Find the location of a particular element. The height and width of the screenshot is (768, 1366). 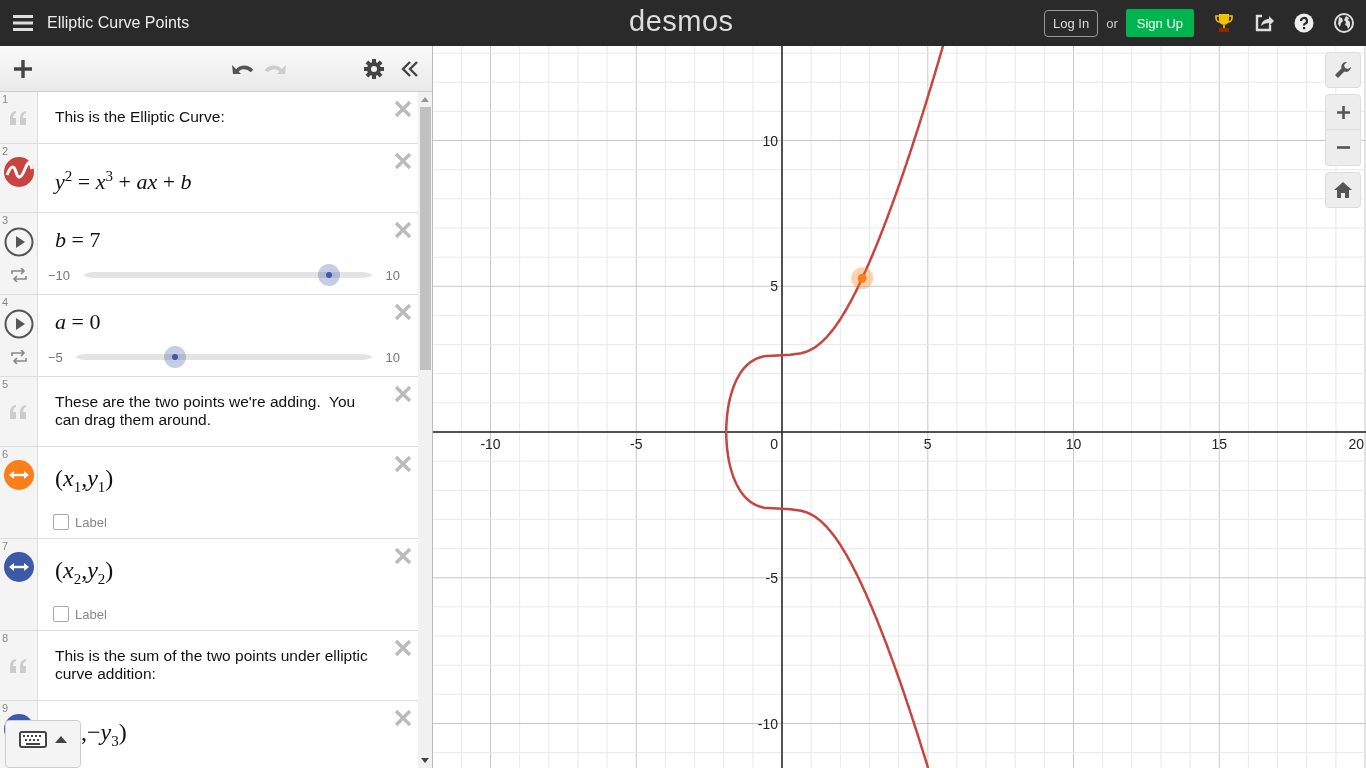

home-icon is located at coordinates (1343, 190).